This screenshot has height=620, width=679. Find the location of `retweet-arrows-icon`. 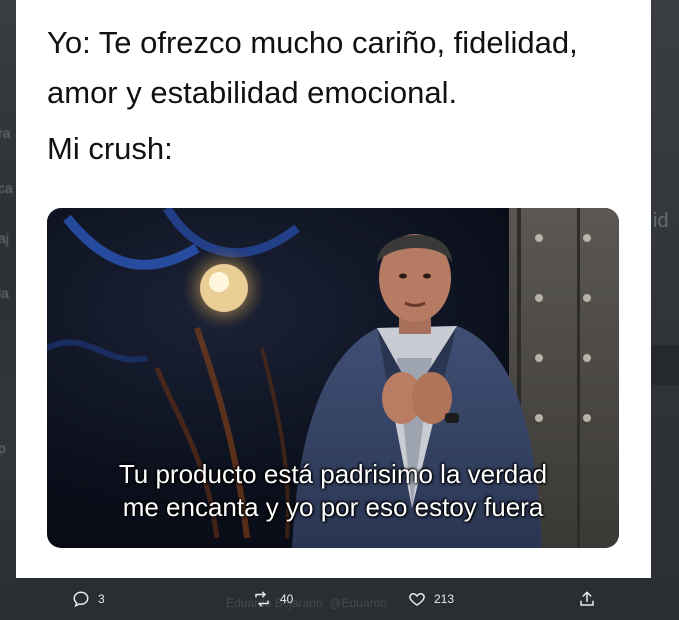

retweet-arrows-icon is located at coordinates (262, 599).